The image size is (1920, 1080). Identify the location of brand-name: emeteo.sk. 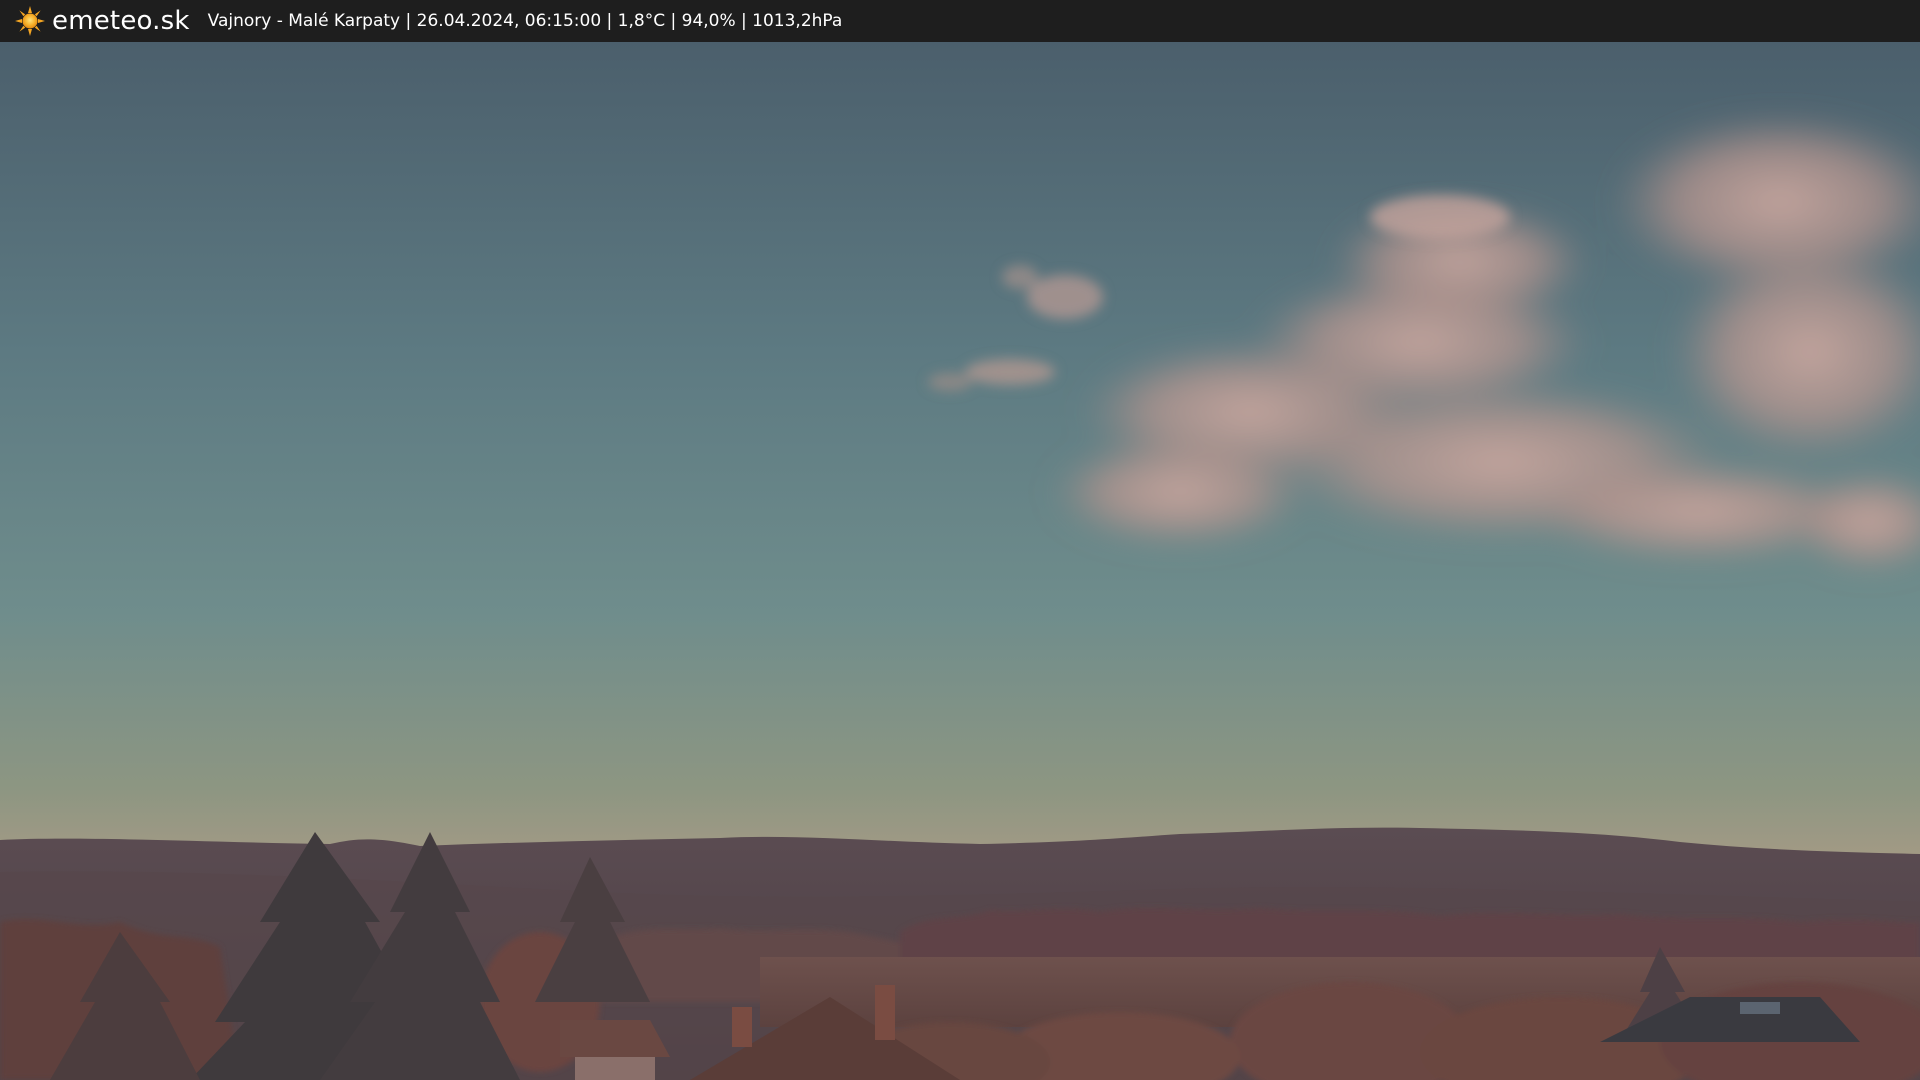
(121, 21).